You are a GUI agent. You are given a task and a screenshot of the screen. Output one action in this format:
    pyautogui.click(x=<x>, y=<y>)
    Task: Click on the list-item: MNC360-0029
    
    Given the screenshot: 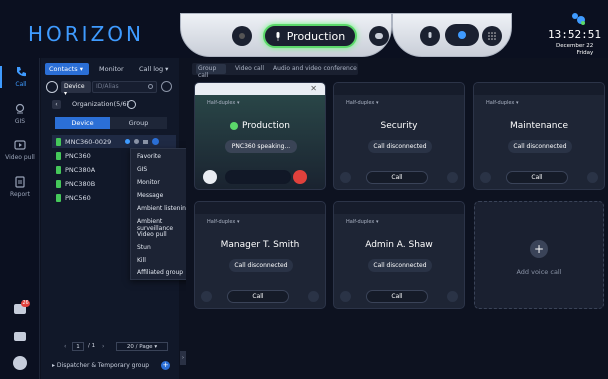 What is the action you would take?
    pyautogui.click(x=114, y=141)
    